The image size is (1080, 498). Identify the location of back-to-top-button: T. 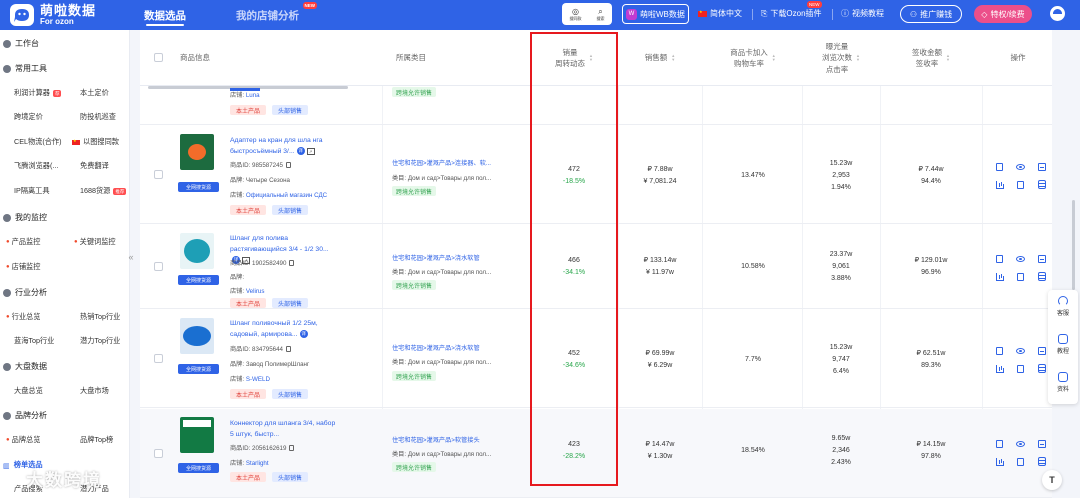
(1052, 480).